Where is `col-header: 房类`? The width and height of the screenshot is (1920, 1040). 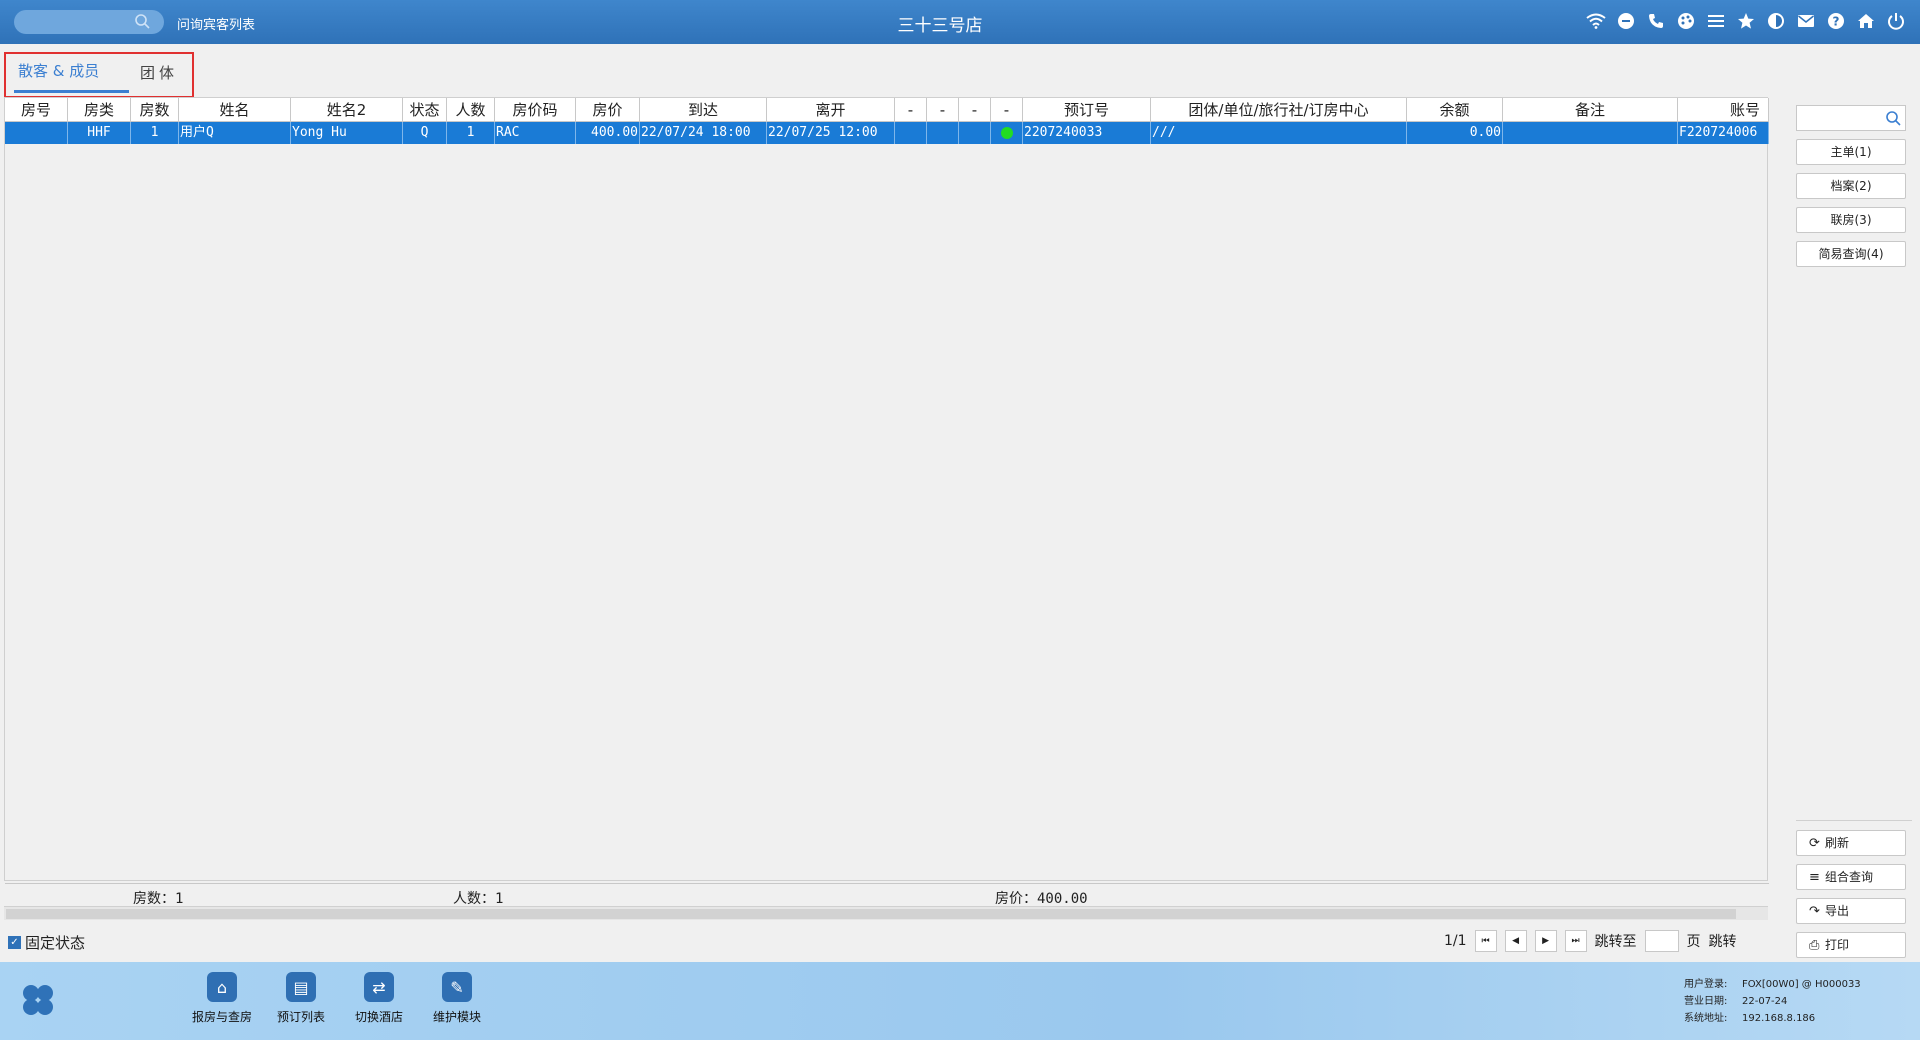
col-header: 房类 is located at coordinates (99, 110).